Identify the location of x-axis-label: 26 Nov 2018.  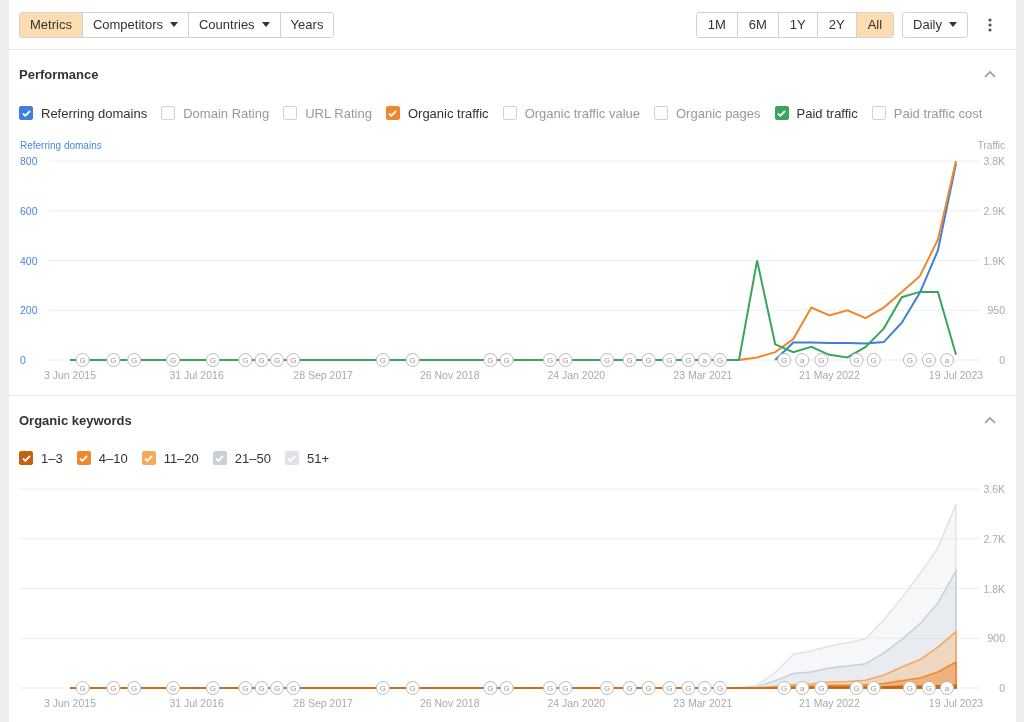
(449, 703).